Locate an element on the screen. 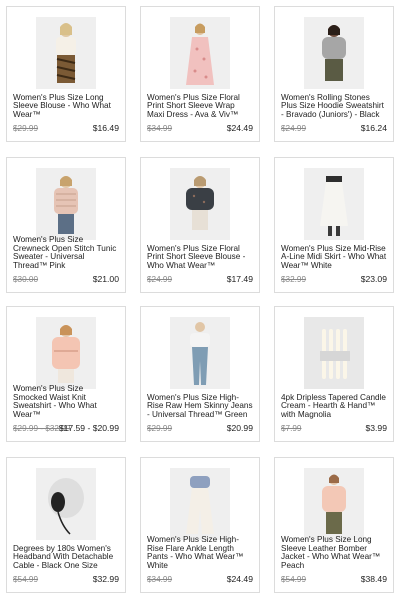  sale-price: $16.24 is located at coordinates (373, 128).